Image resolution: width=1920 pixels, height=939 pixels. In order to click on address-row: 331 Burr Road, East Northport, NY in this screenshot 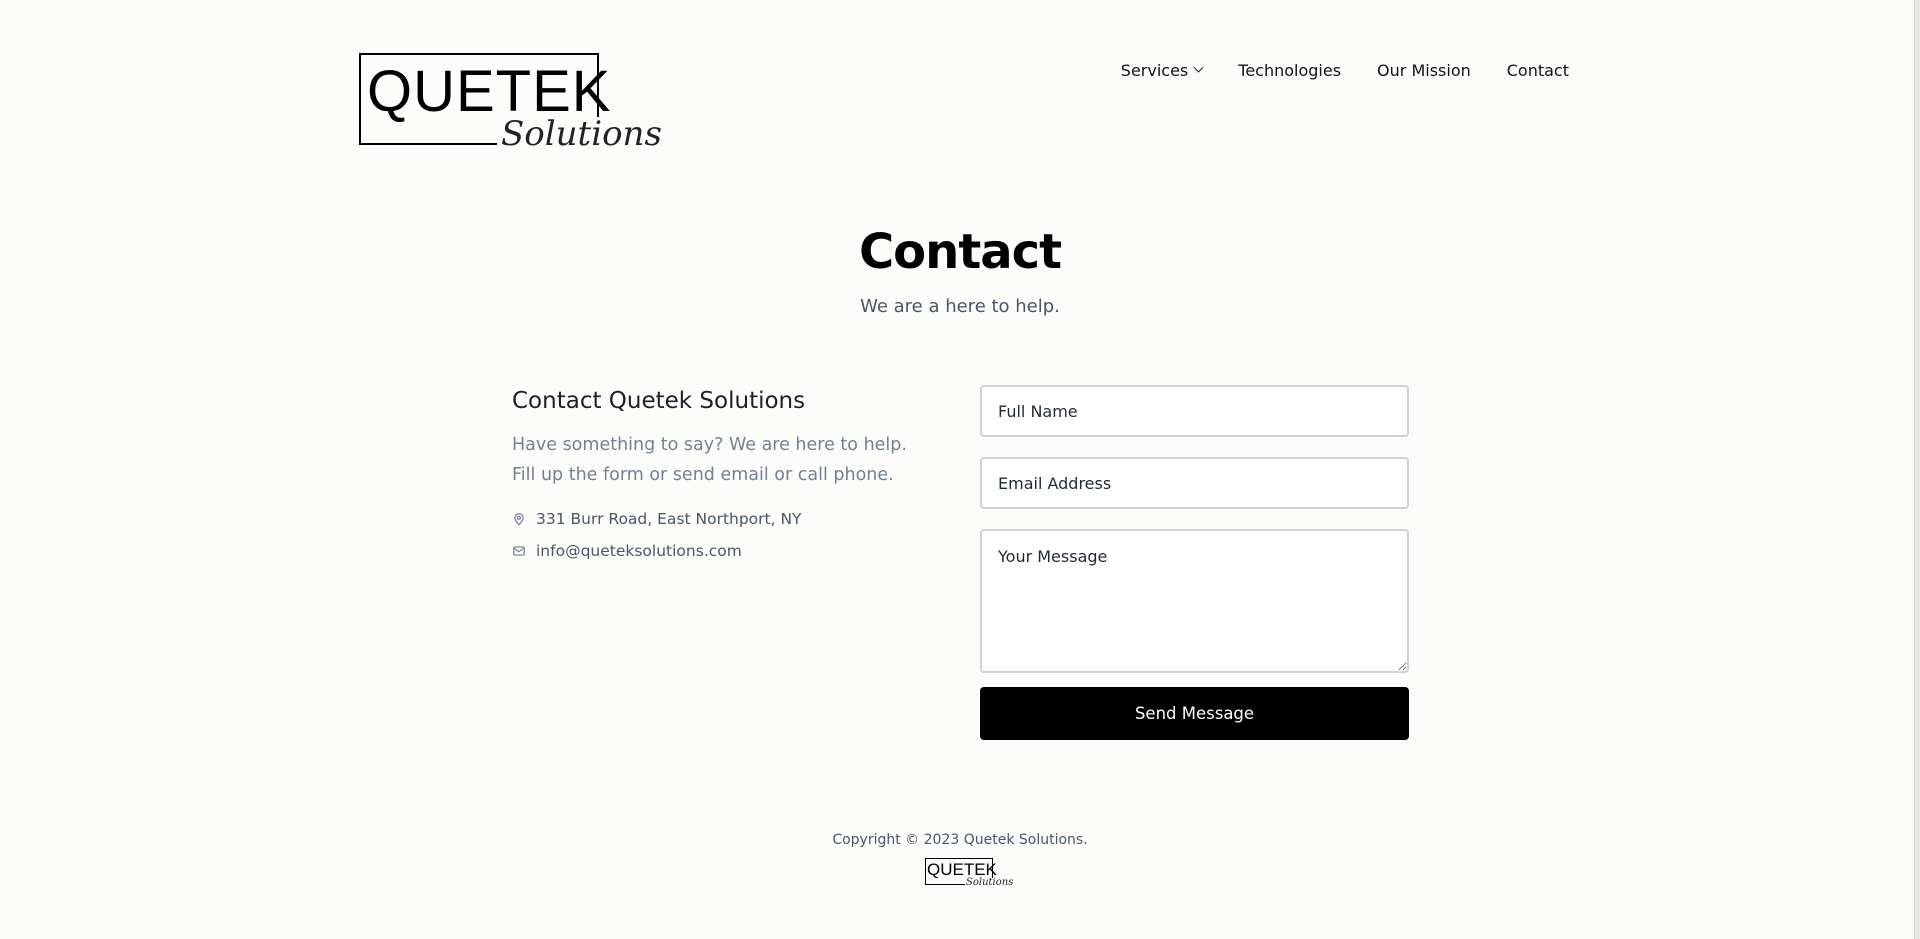, I will do `click(657, 519)`.